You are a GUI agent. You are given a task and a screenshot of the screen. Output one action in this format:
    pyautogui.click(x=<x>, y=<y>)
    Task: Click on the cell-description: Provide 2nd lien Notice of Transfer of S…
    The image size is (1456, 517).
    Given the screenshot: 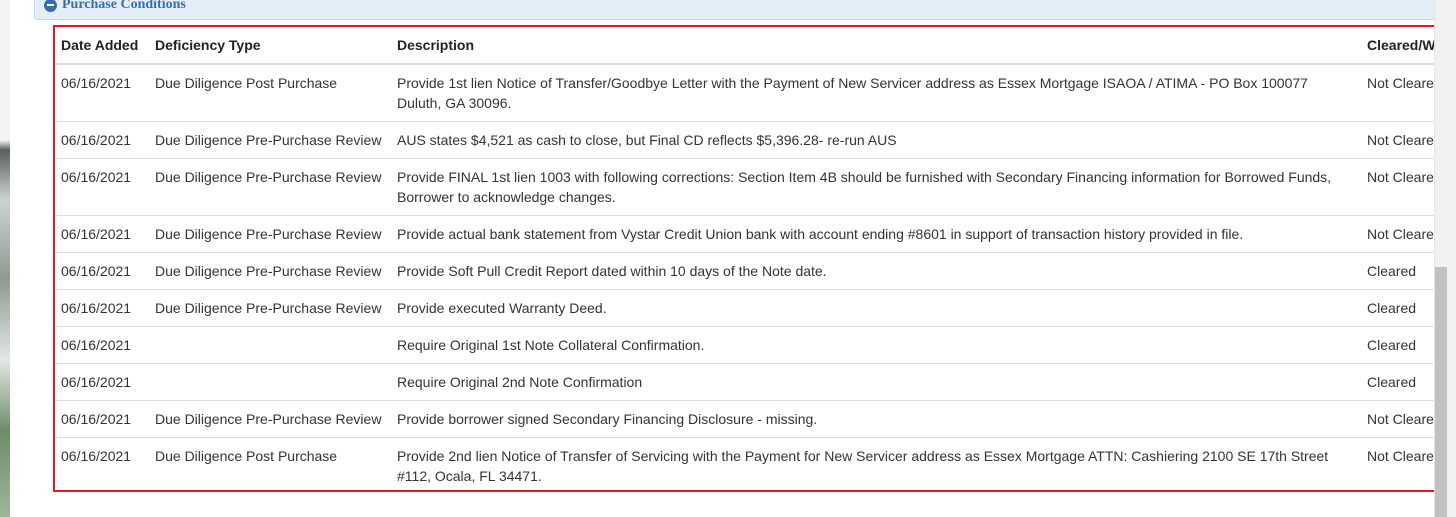 What is the action you would take?
    pyautogui.click(x=876, y=463)
    